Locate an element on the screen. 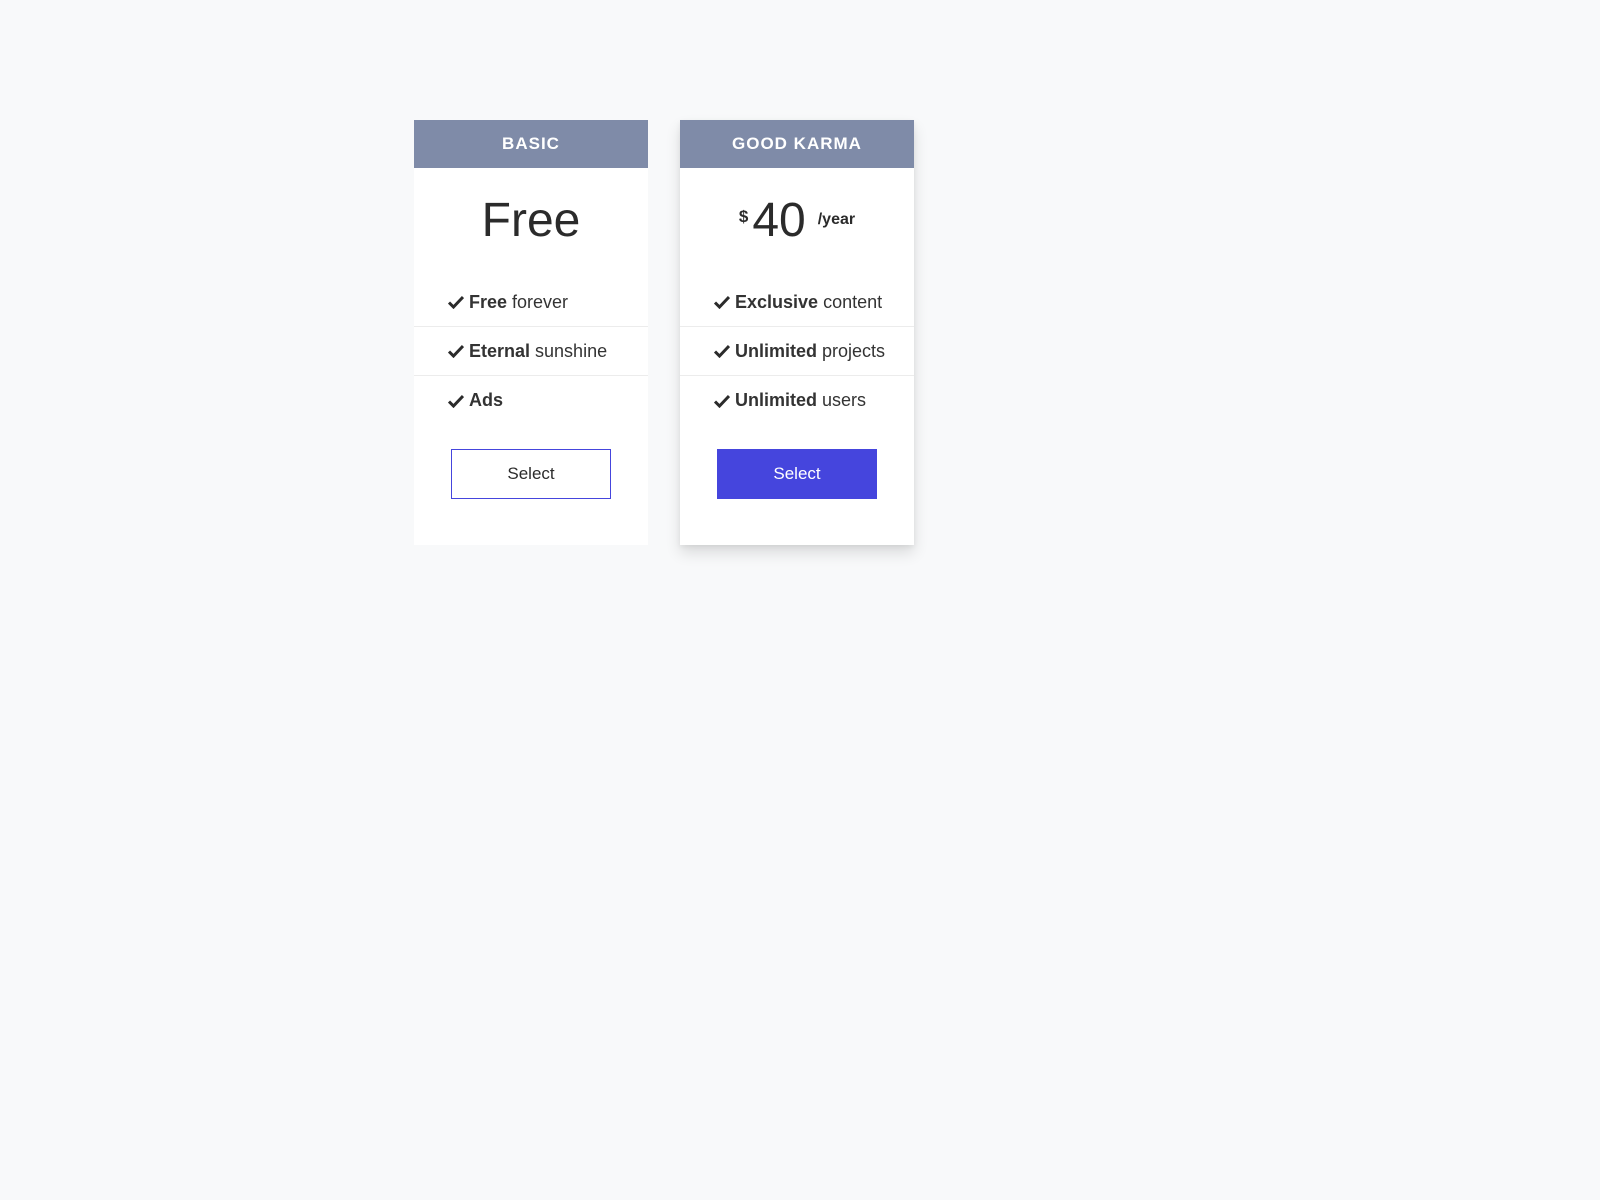 The height and width of the screenshot is (1200, 1600). feature-highlight: Exclusive is located at coordinates (777, 301).